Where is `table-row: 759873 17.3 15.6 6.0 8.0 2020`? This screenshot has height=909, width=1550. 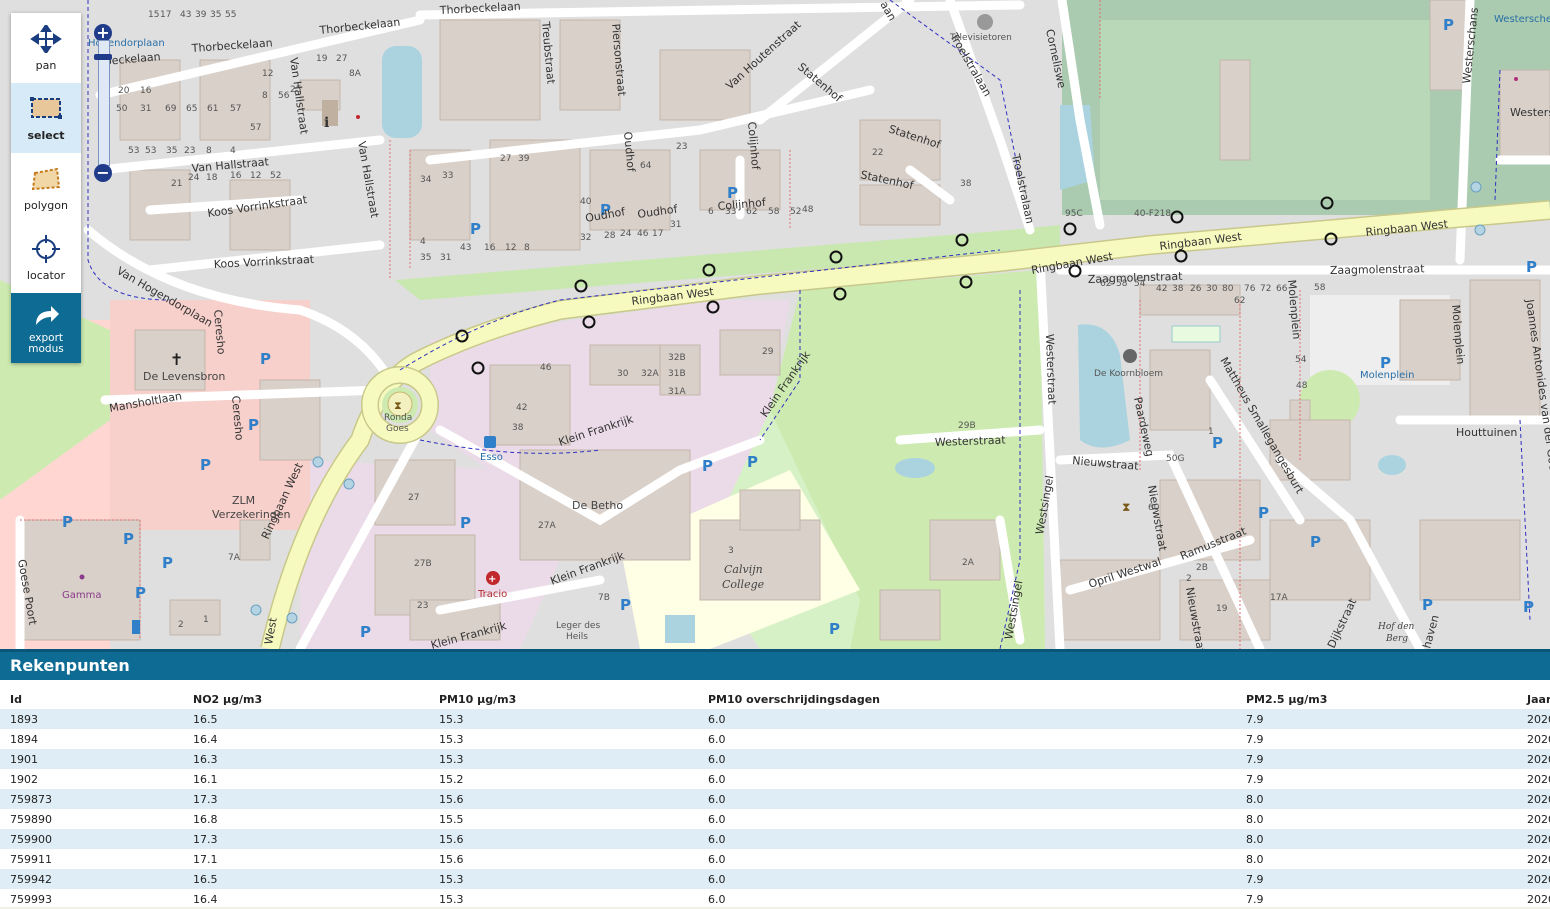 table-row: 759873 17.3 15.6 6.0 8.0 2020 is located at coordinates (775, 799).